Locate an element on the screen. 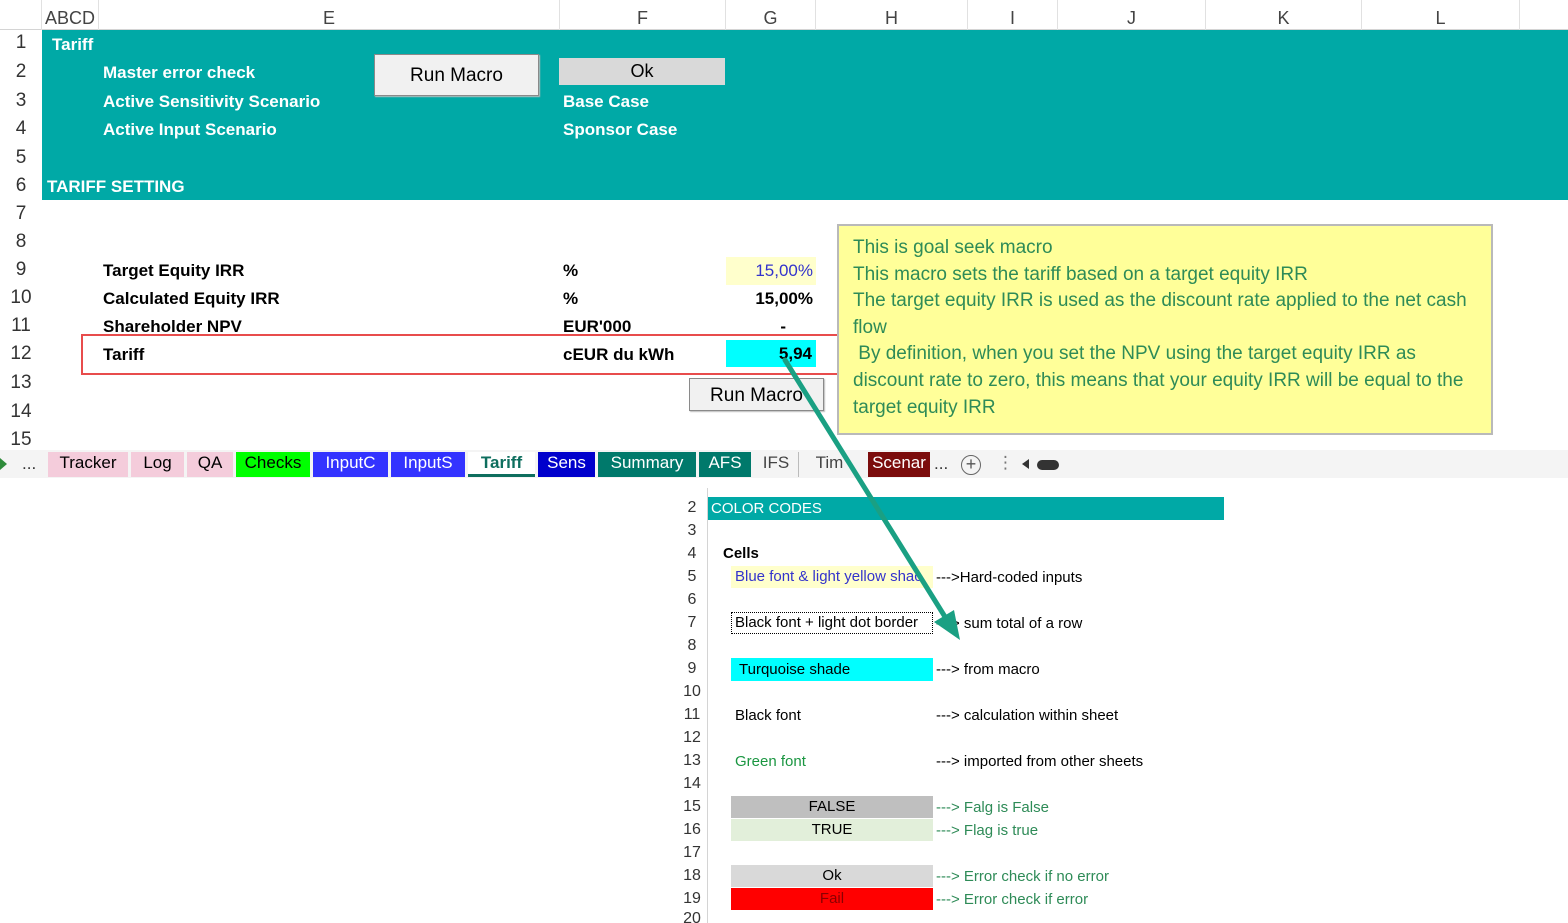 The width and height of the screenshot is (1568, 923). annotation-arrow is located at coordinates (871, 498).